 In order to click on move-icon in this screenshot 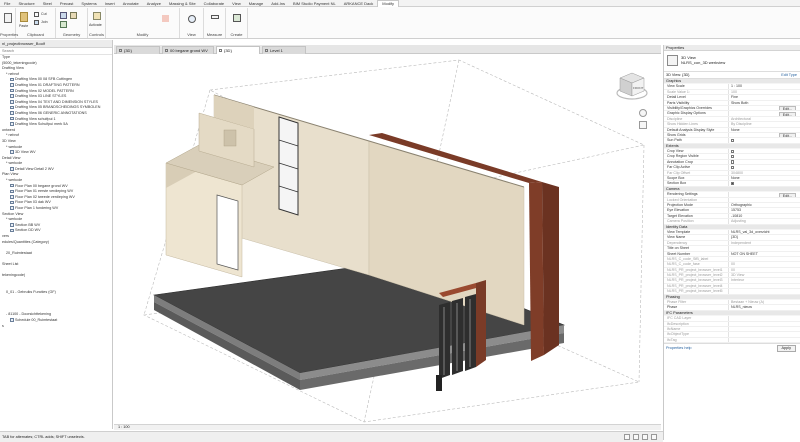, I will do `click(143, 14)`.